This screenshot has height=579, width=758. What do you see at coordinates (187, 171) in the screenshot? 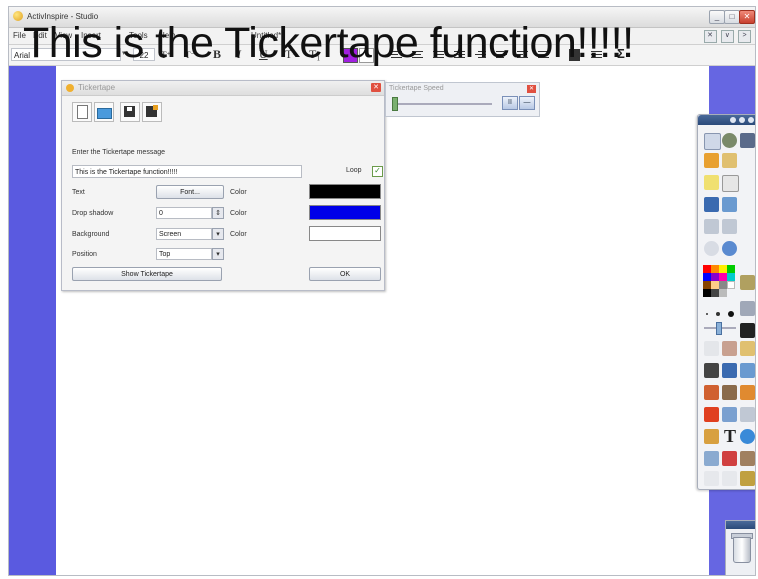
I see `tickertape-message-input: This is the Tickertape function!!!!!` at bounding box center [187, 171].